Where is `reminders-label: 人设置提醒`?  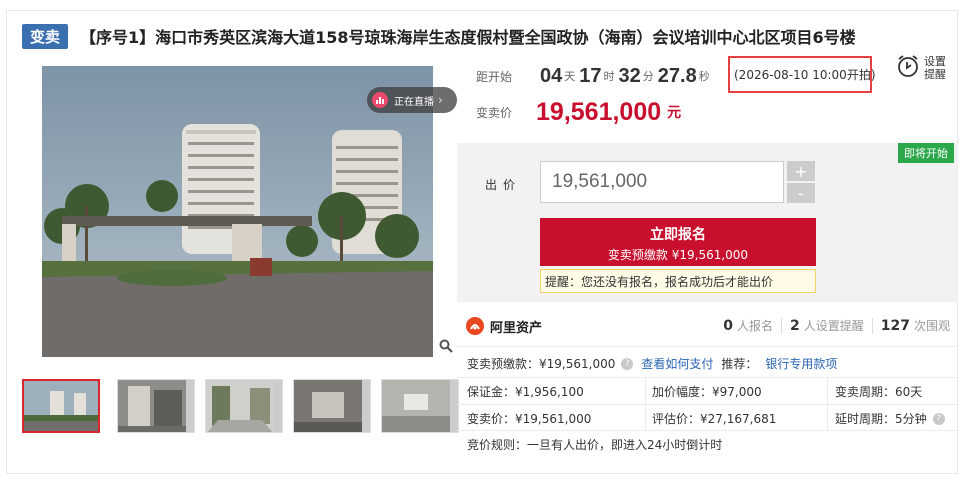 reminders-label: 人设置提醒 is located at coordinates (833, 326).